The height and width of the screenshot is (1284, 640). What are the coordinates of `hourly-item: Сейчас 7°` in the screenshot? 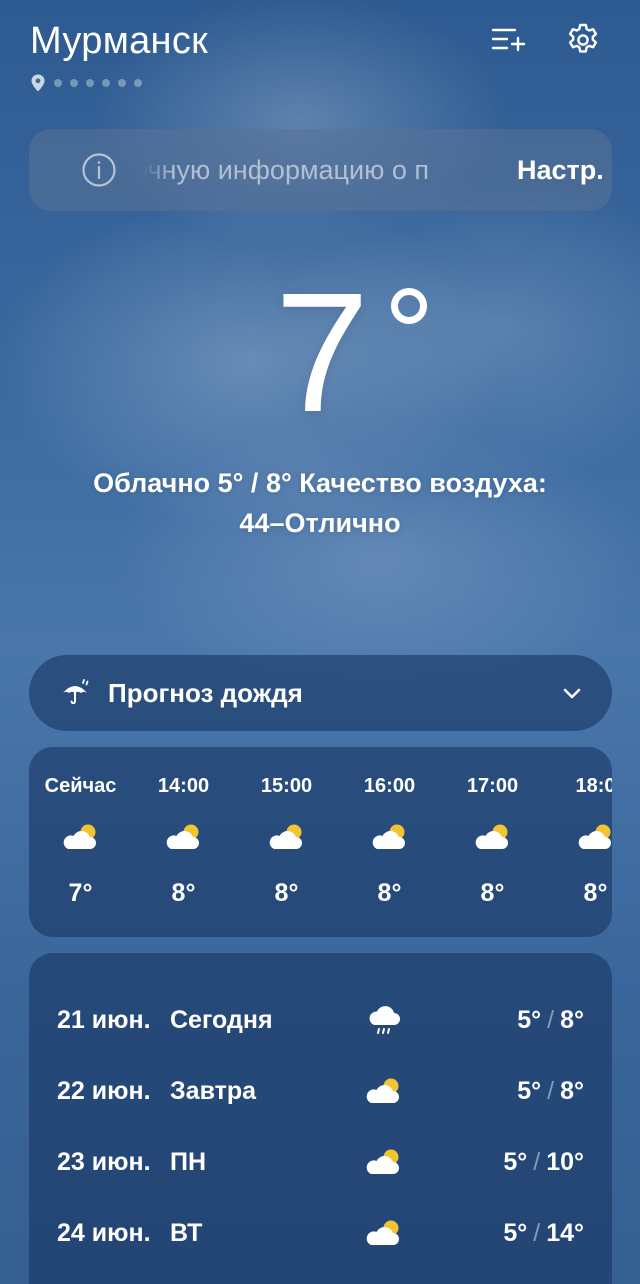 It's located at (80, 842).